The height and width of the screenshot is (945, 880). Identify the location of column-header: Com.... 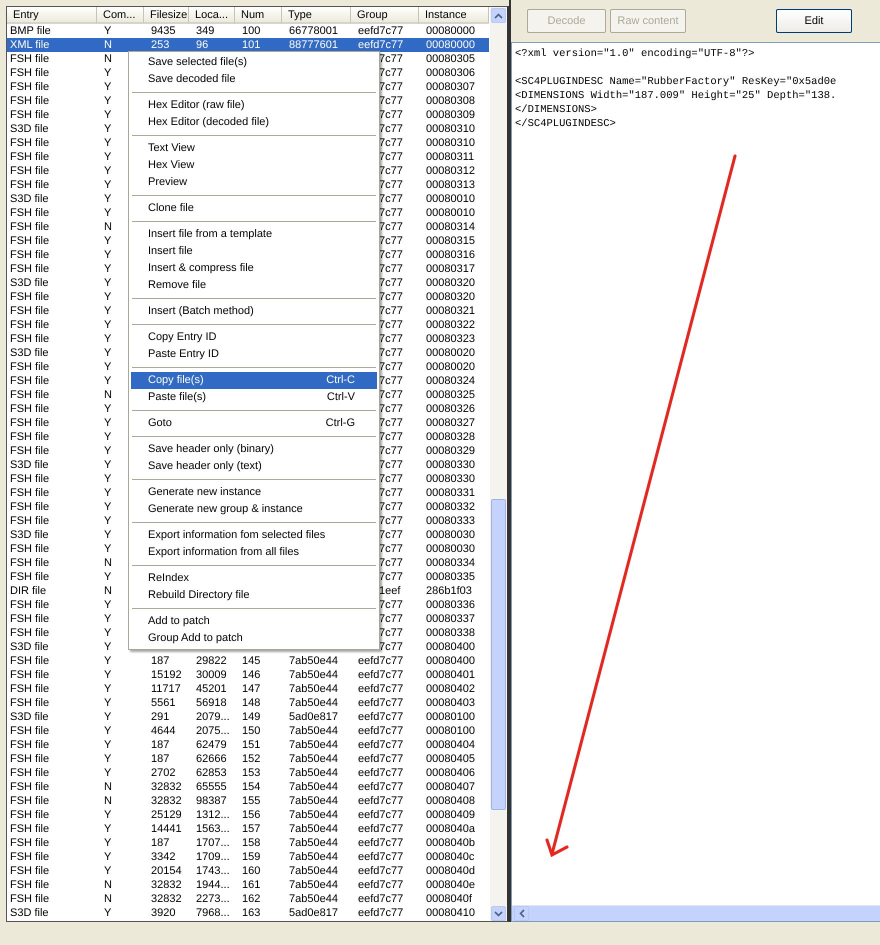
(120, 15).